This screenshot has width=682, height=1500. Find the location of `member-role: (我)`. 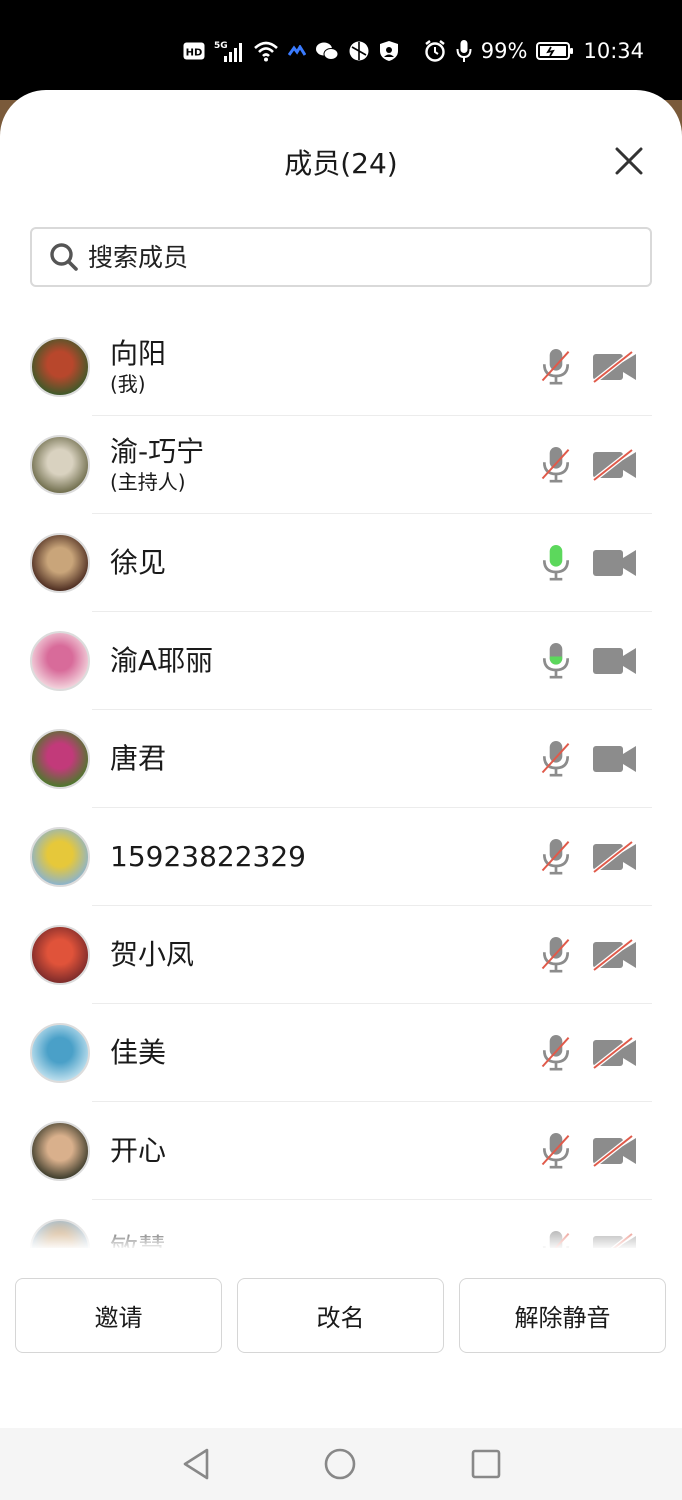

member-role: (我) is located at coordinates (128, 384).